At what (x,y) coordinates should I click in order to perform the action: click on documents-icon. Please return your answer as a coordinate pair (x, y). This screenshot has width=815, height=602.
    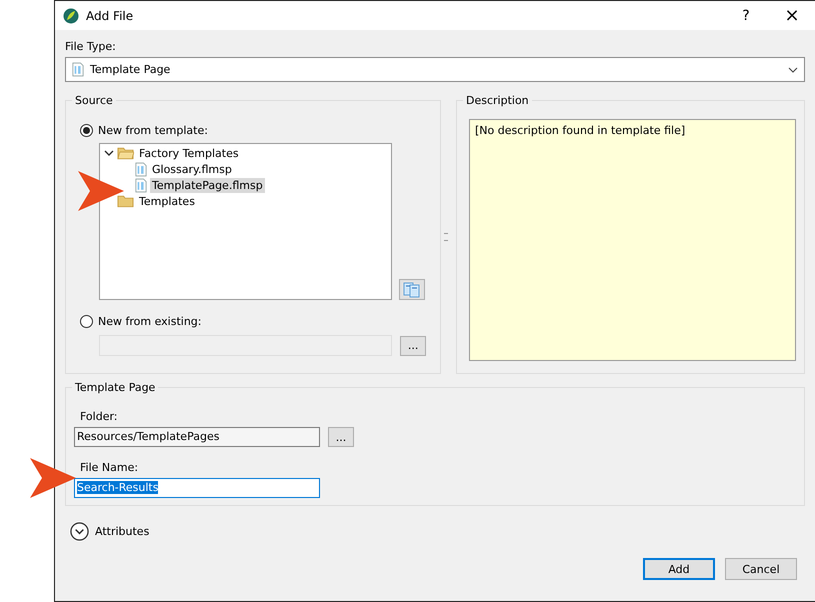
    Looking at the image, I should click on (412, 290).